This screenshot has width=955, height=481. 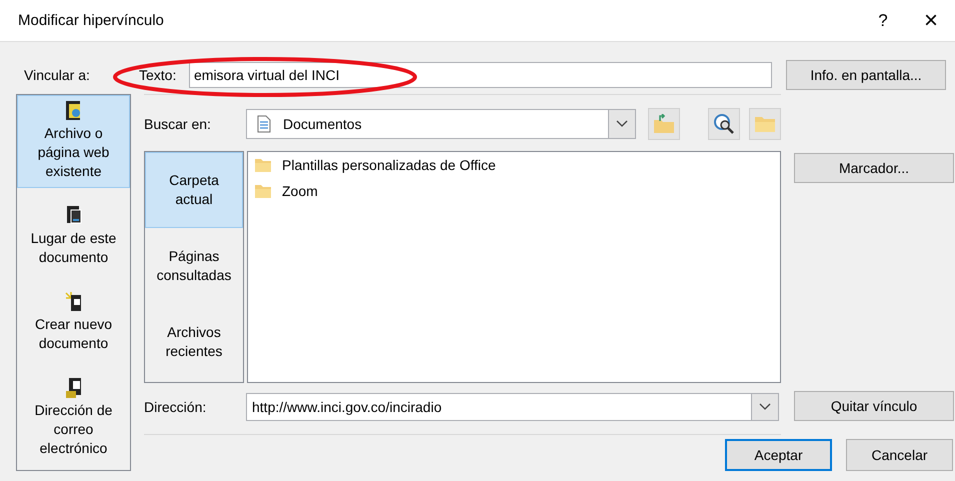 I want to click on browse-file-button, so click(x=765, y=124).